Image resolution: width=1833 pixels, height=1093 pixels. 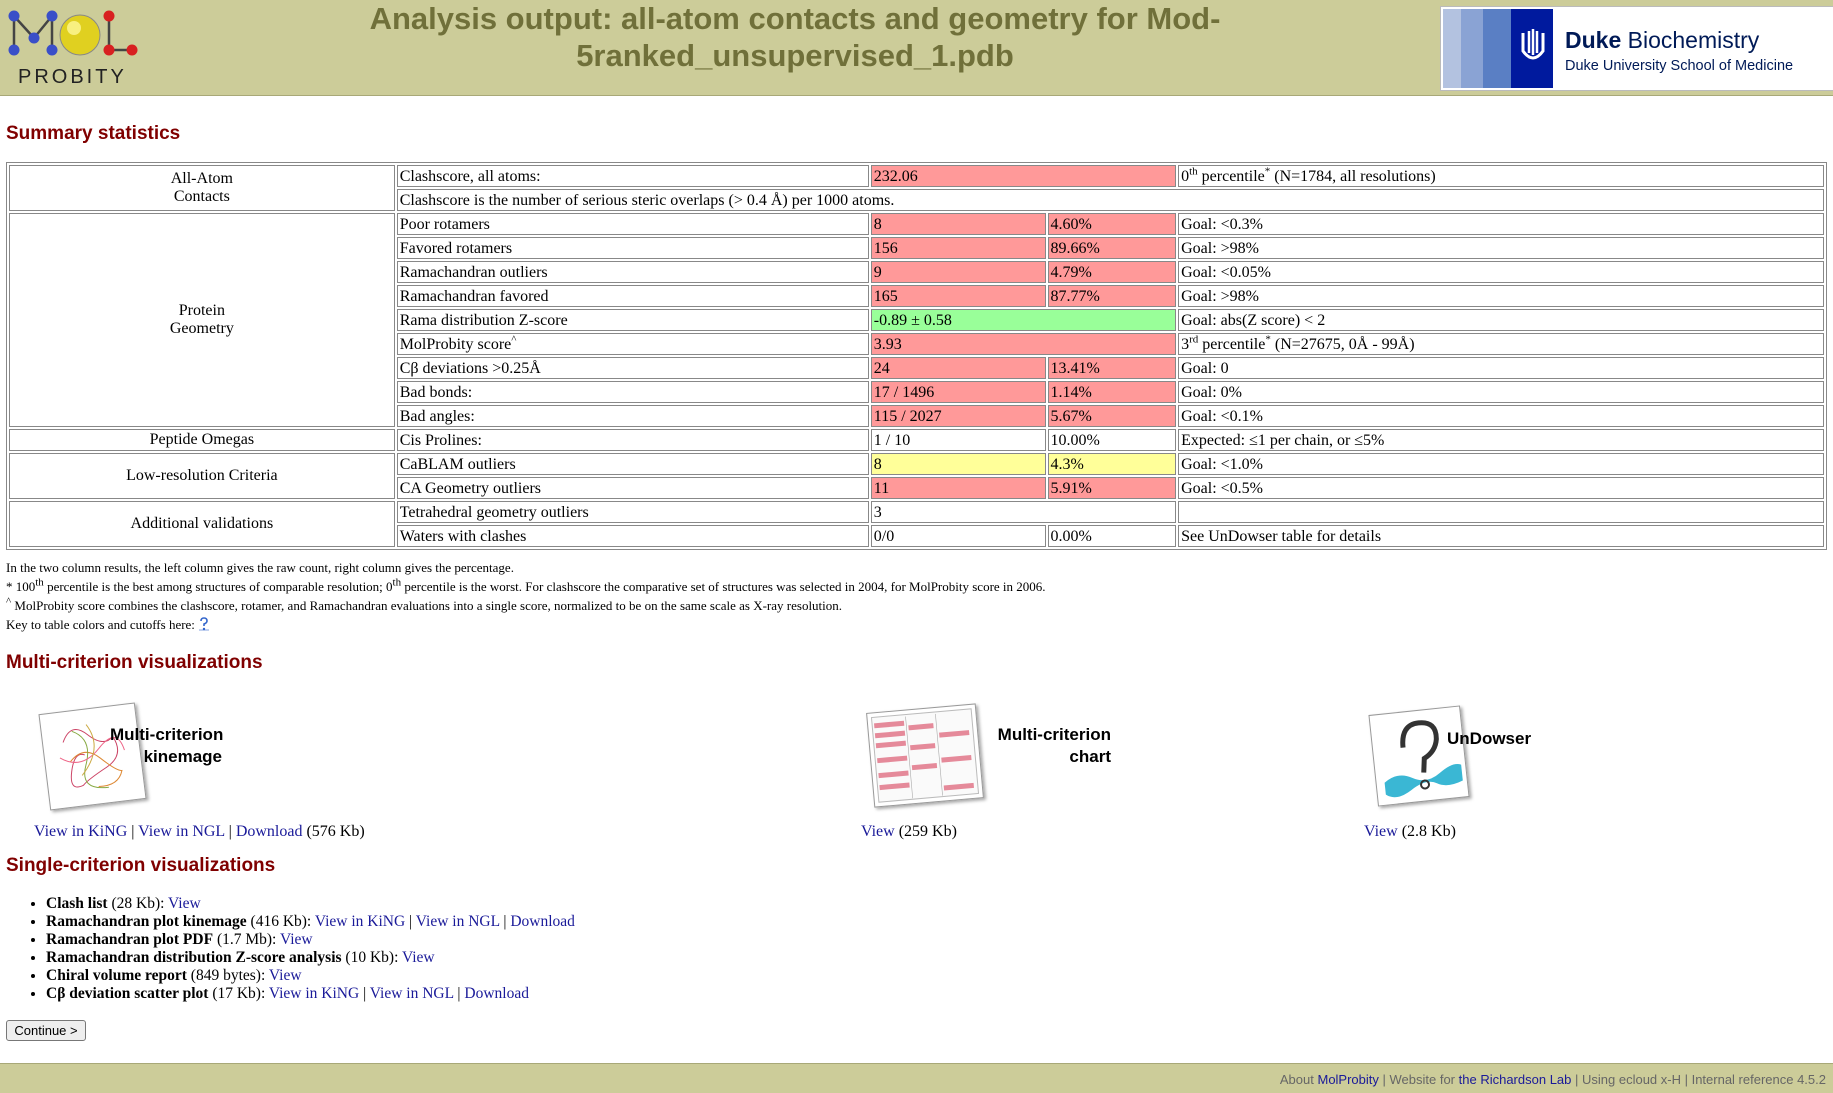 What do you see at coordinates (1501, 440) in the screenshot?
I see `metric-goal: Expected: ≤1 per chain, or ≤5%` at bounding box center [1501, 440].